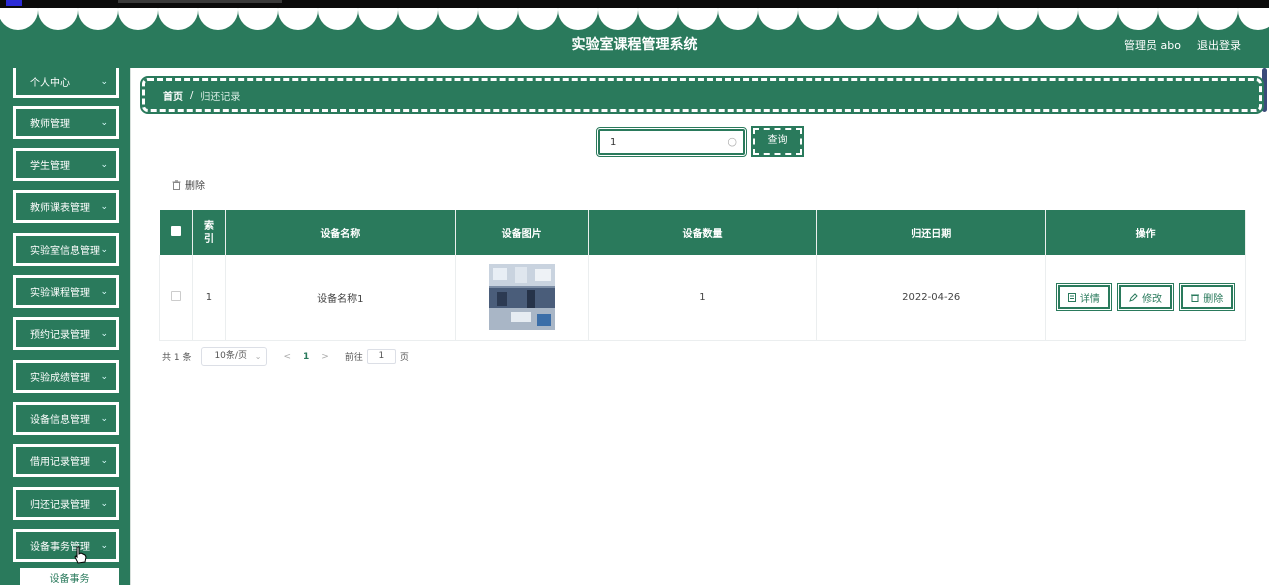 The height and width of the screenshot is (585, 1269). I want to click on cell-quantity: 1, so click(703, 298).